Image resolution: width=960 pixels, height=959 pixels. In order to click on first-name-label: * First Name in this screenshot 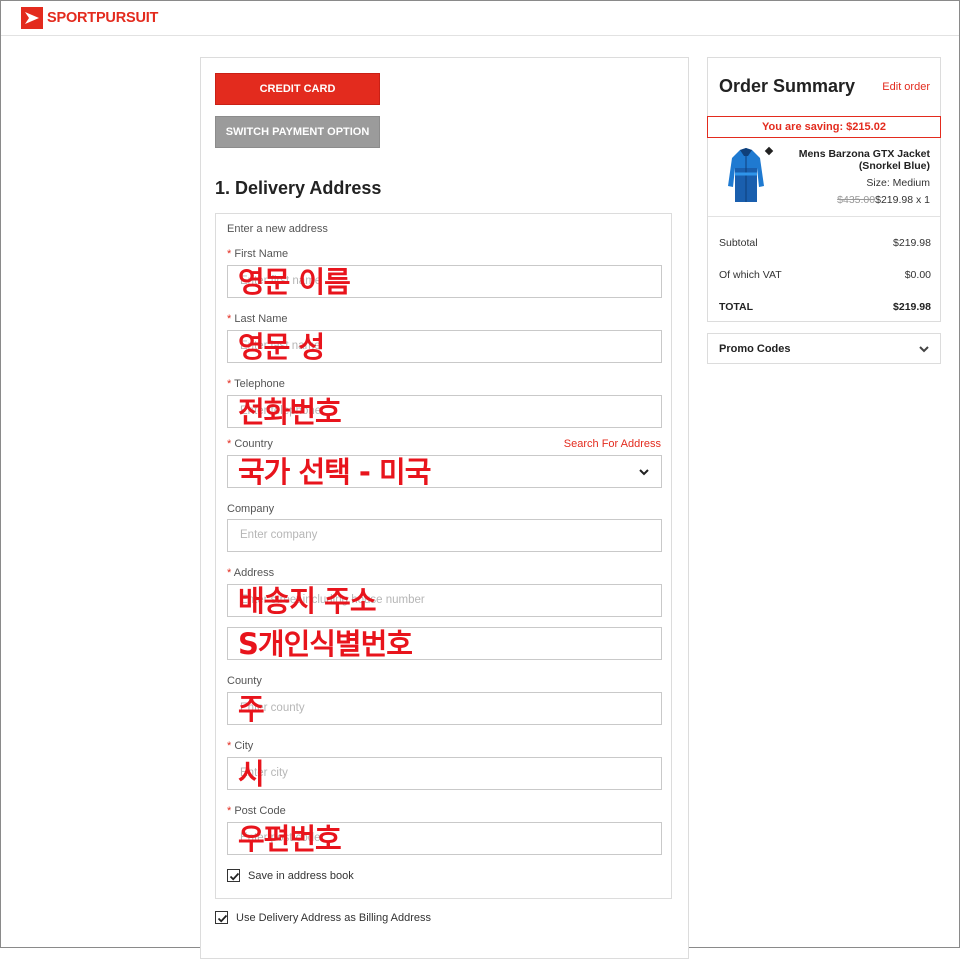, I will do `click(258, 254)`.